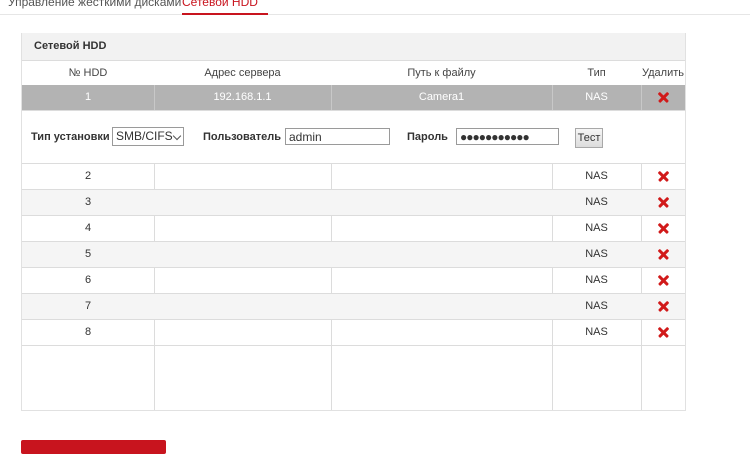  I want to click on table-row: 2 NAS, so click(353, 177).